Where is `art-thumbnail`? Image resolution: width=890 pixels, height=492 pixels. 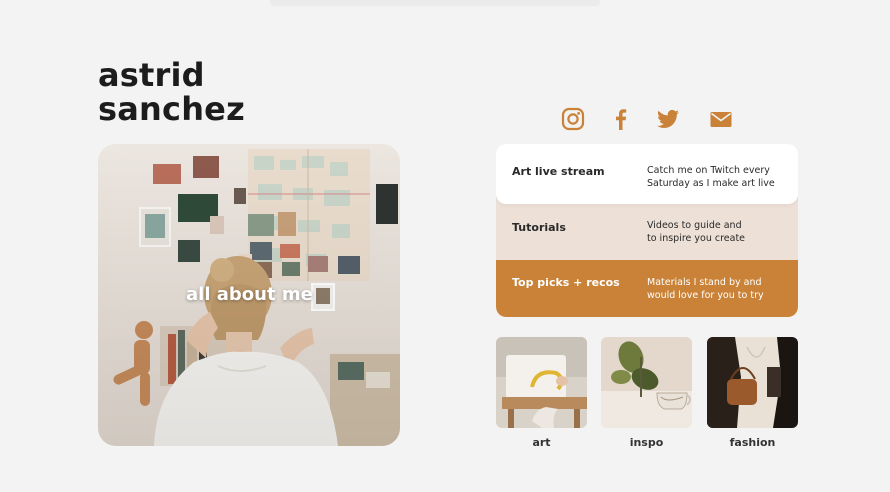 art-thumbnail is located at coordinates (541, 382).